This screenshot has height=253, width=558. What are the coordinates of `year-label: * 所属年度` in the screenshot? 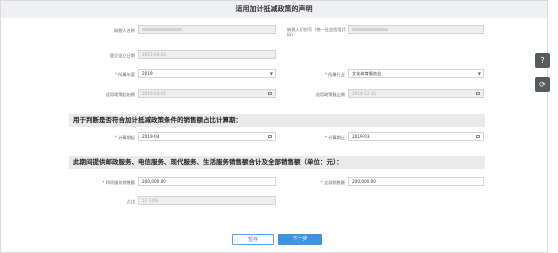 It's located at (124, 74).